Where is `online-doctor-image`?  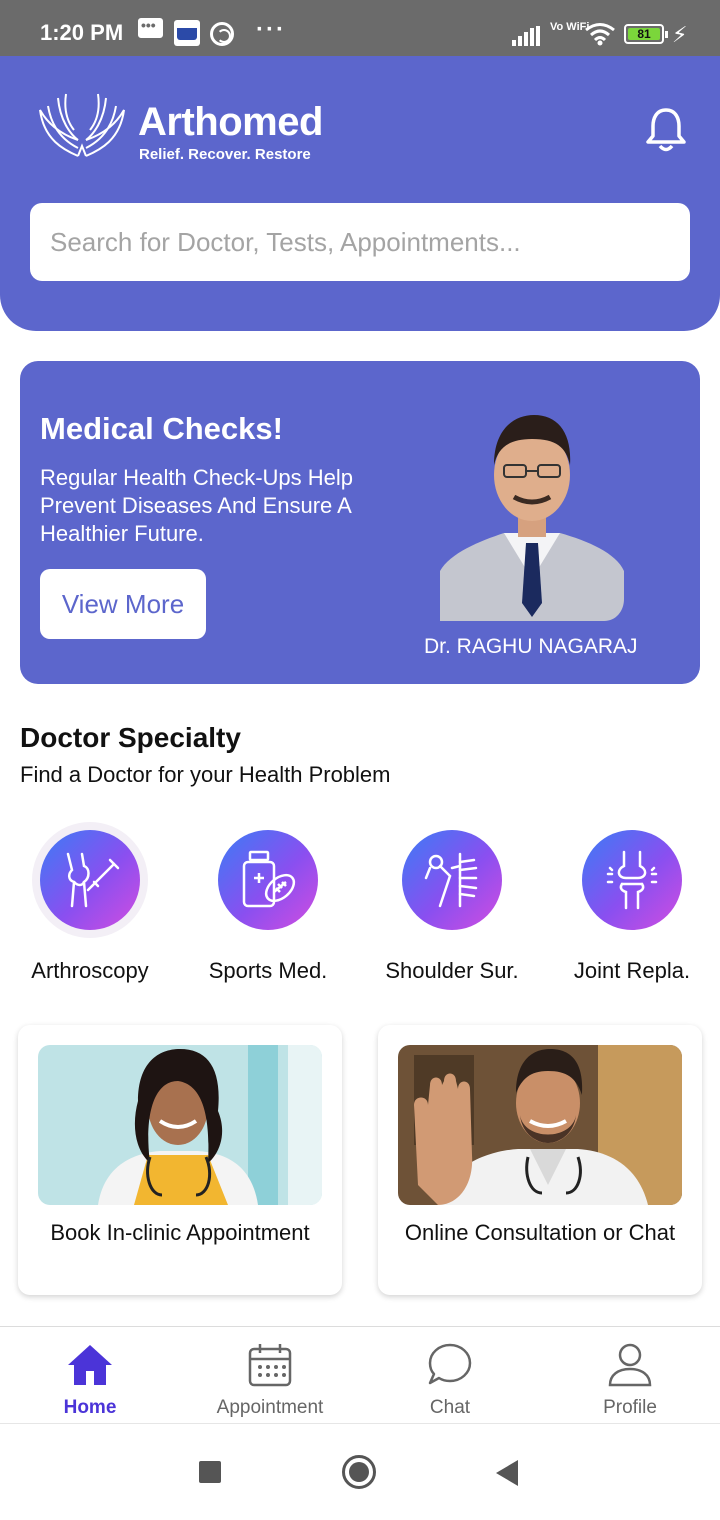 online-doctor-image is located at coordinates (540, 1125).